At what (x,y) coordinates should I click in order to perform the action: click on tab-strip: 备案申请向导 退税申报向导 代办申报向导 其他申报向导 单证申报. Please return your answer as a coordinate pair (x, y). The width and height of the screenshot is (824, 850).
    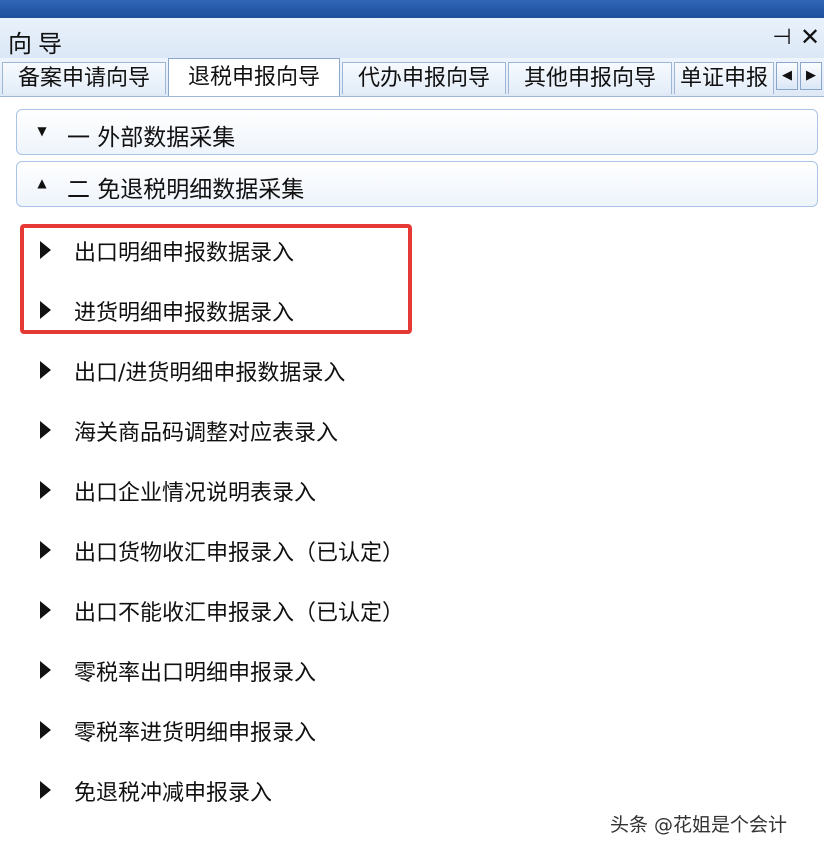
    Looking at the image, I should click on (412, 77).